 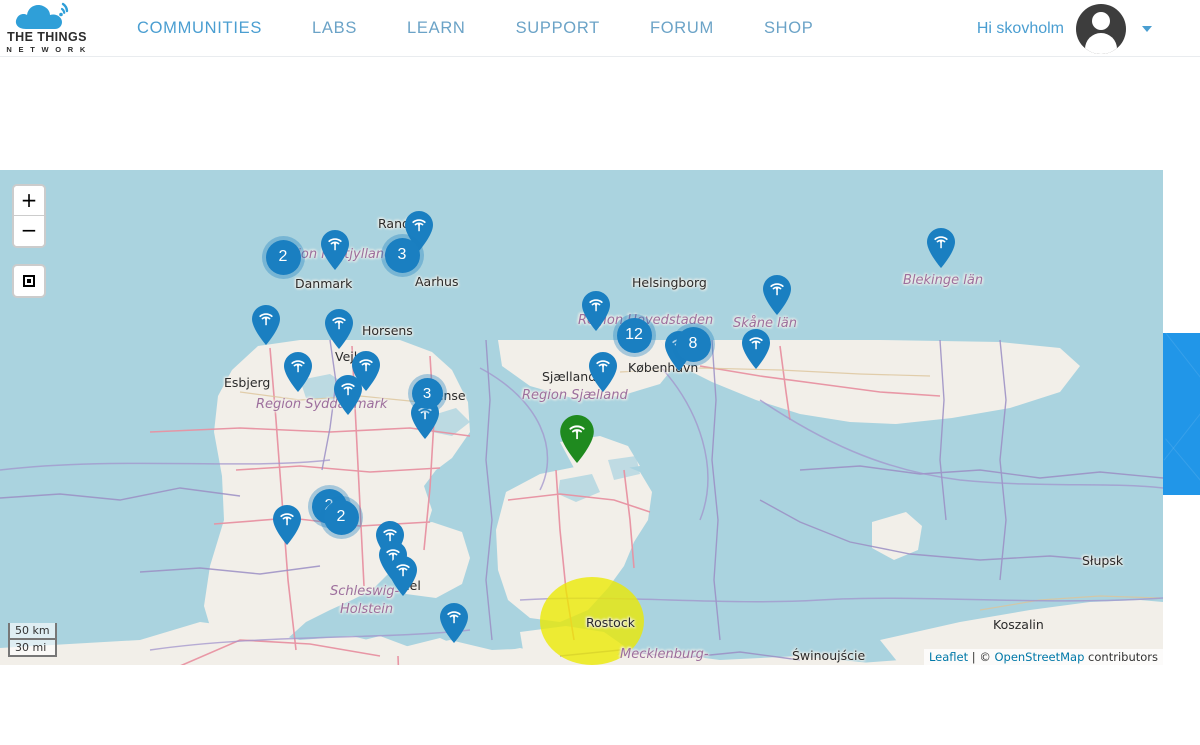 I want to click on gateway-marker-kiel-south, so click(x=403, y=576).